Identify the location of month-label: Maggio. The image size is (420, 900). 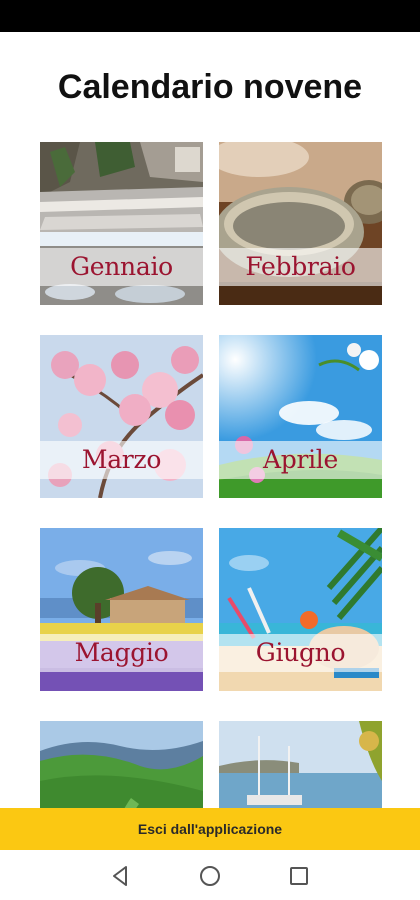
(121, 652).